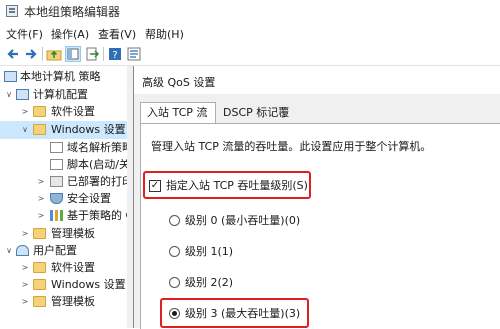 The width and height of the screenshot is (500, 329). What do you see at coordinates (13, 54) in the screenshot?
I see `back-arrow-icon` at bounding box center [13, 54].